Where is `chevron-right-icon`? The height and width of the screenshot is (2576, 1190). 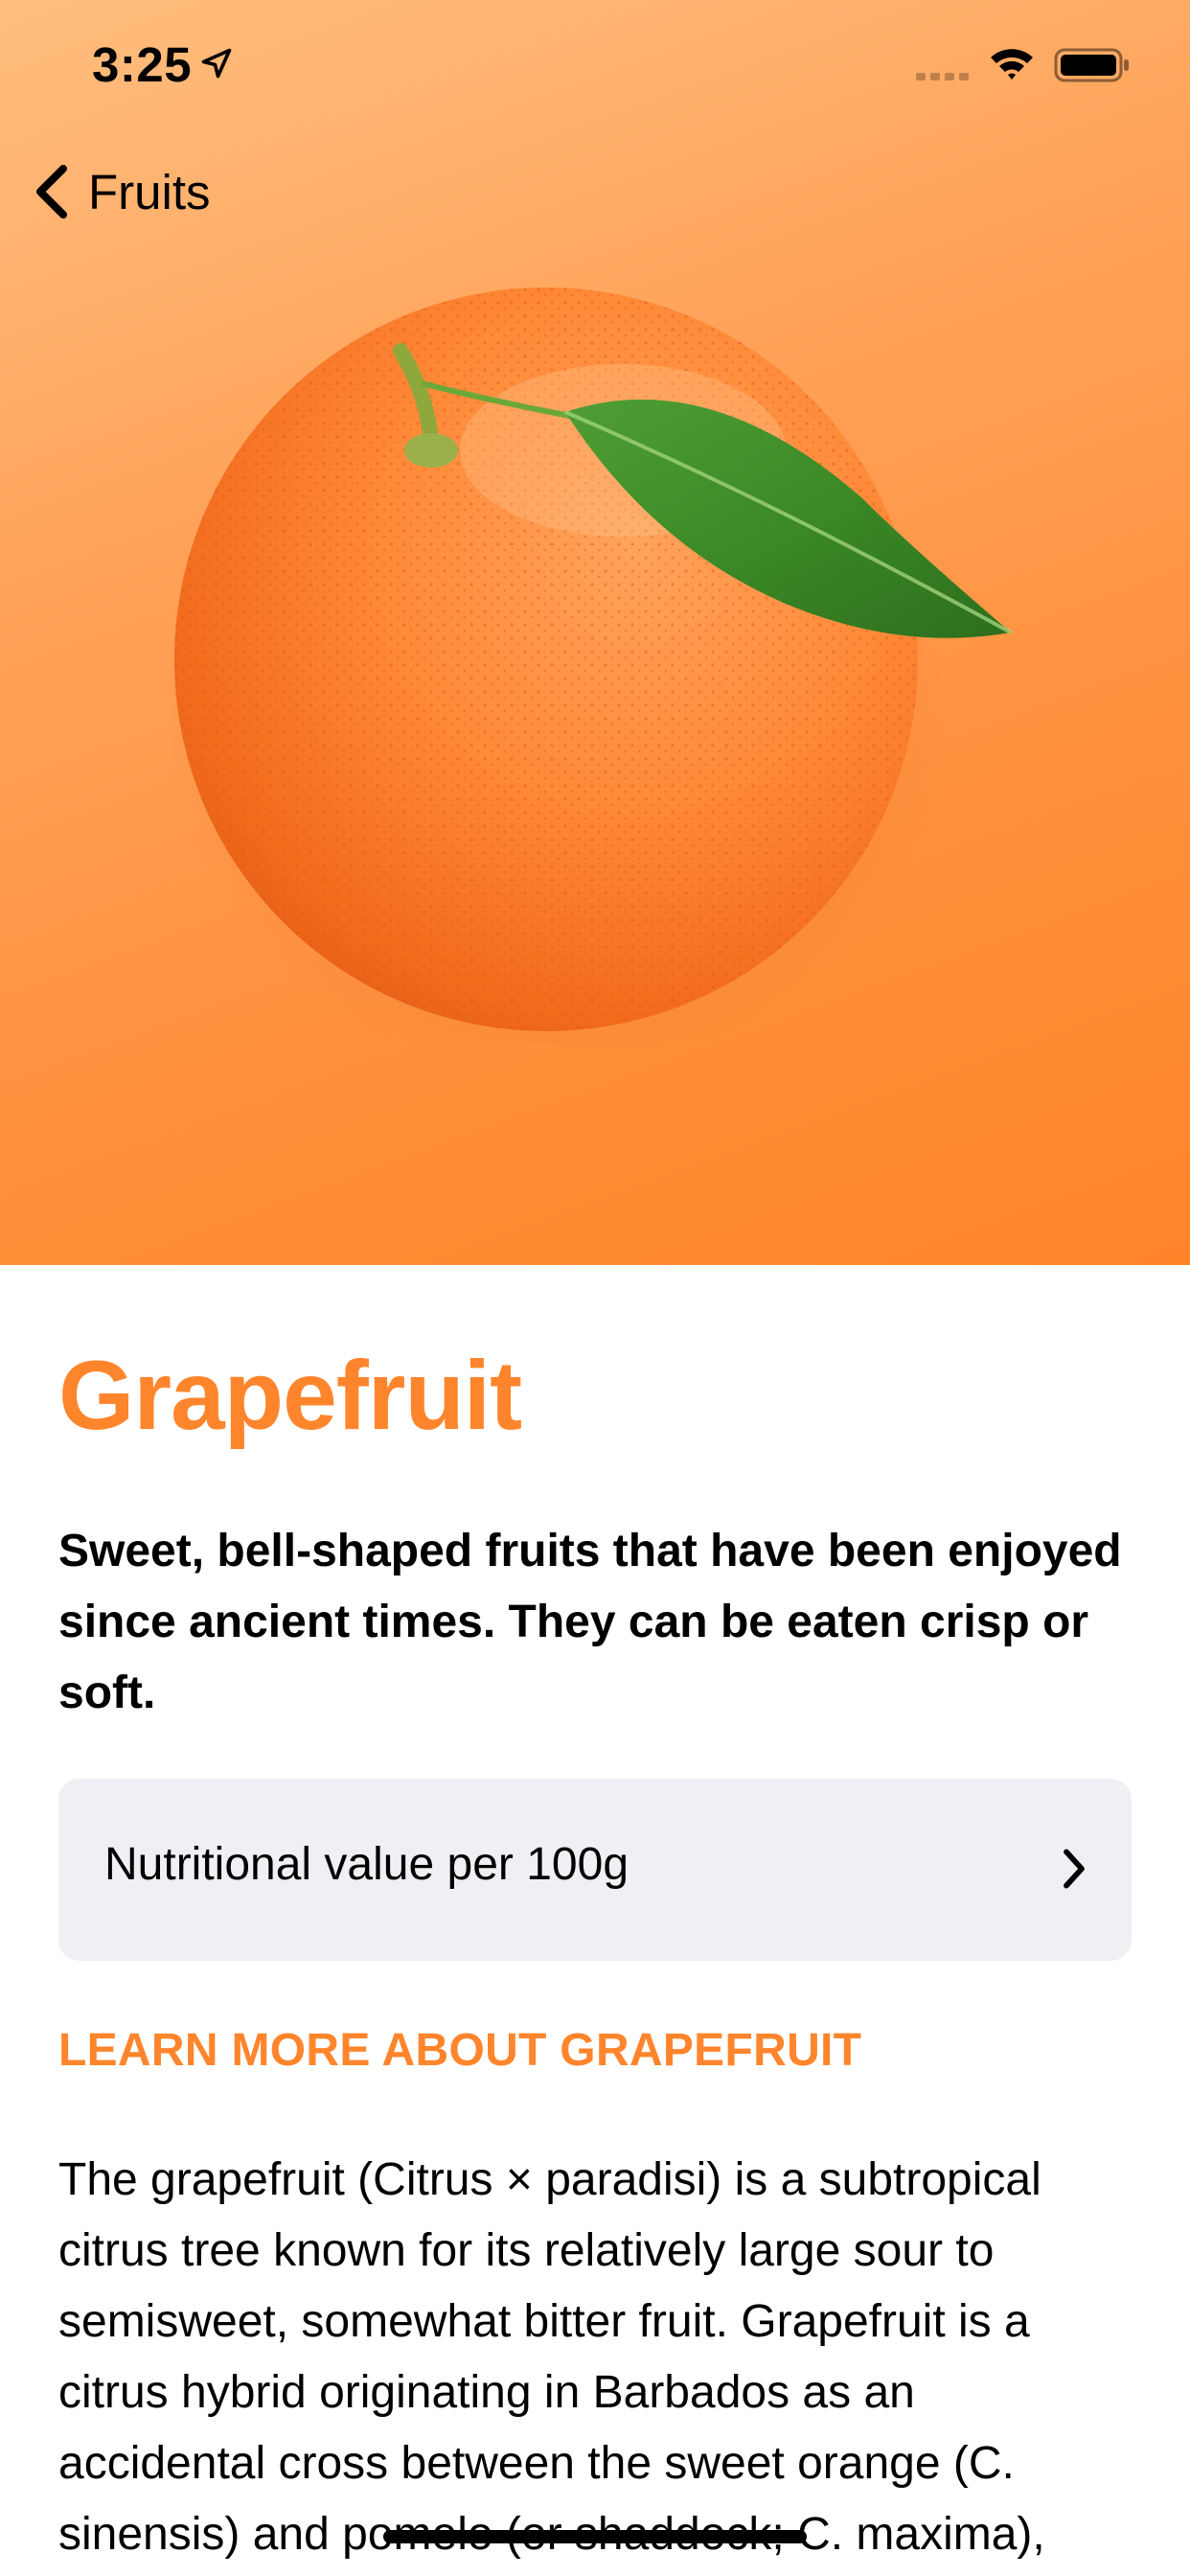
chevron-right-icon is located at coordinates (1074, 1869).